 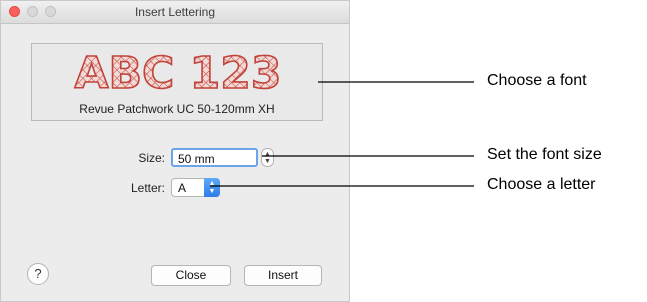 I want to click on annotation-choose-font: Choose a font, so click(x=537, y=80).